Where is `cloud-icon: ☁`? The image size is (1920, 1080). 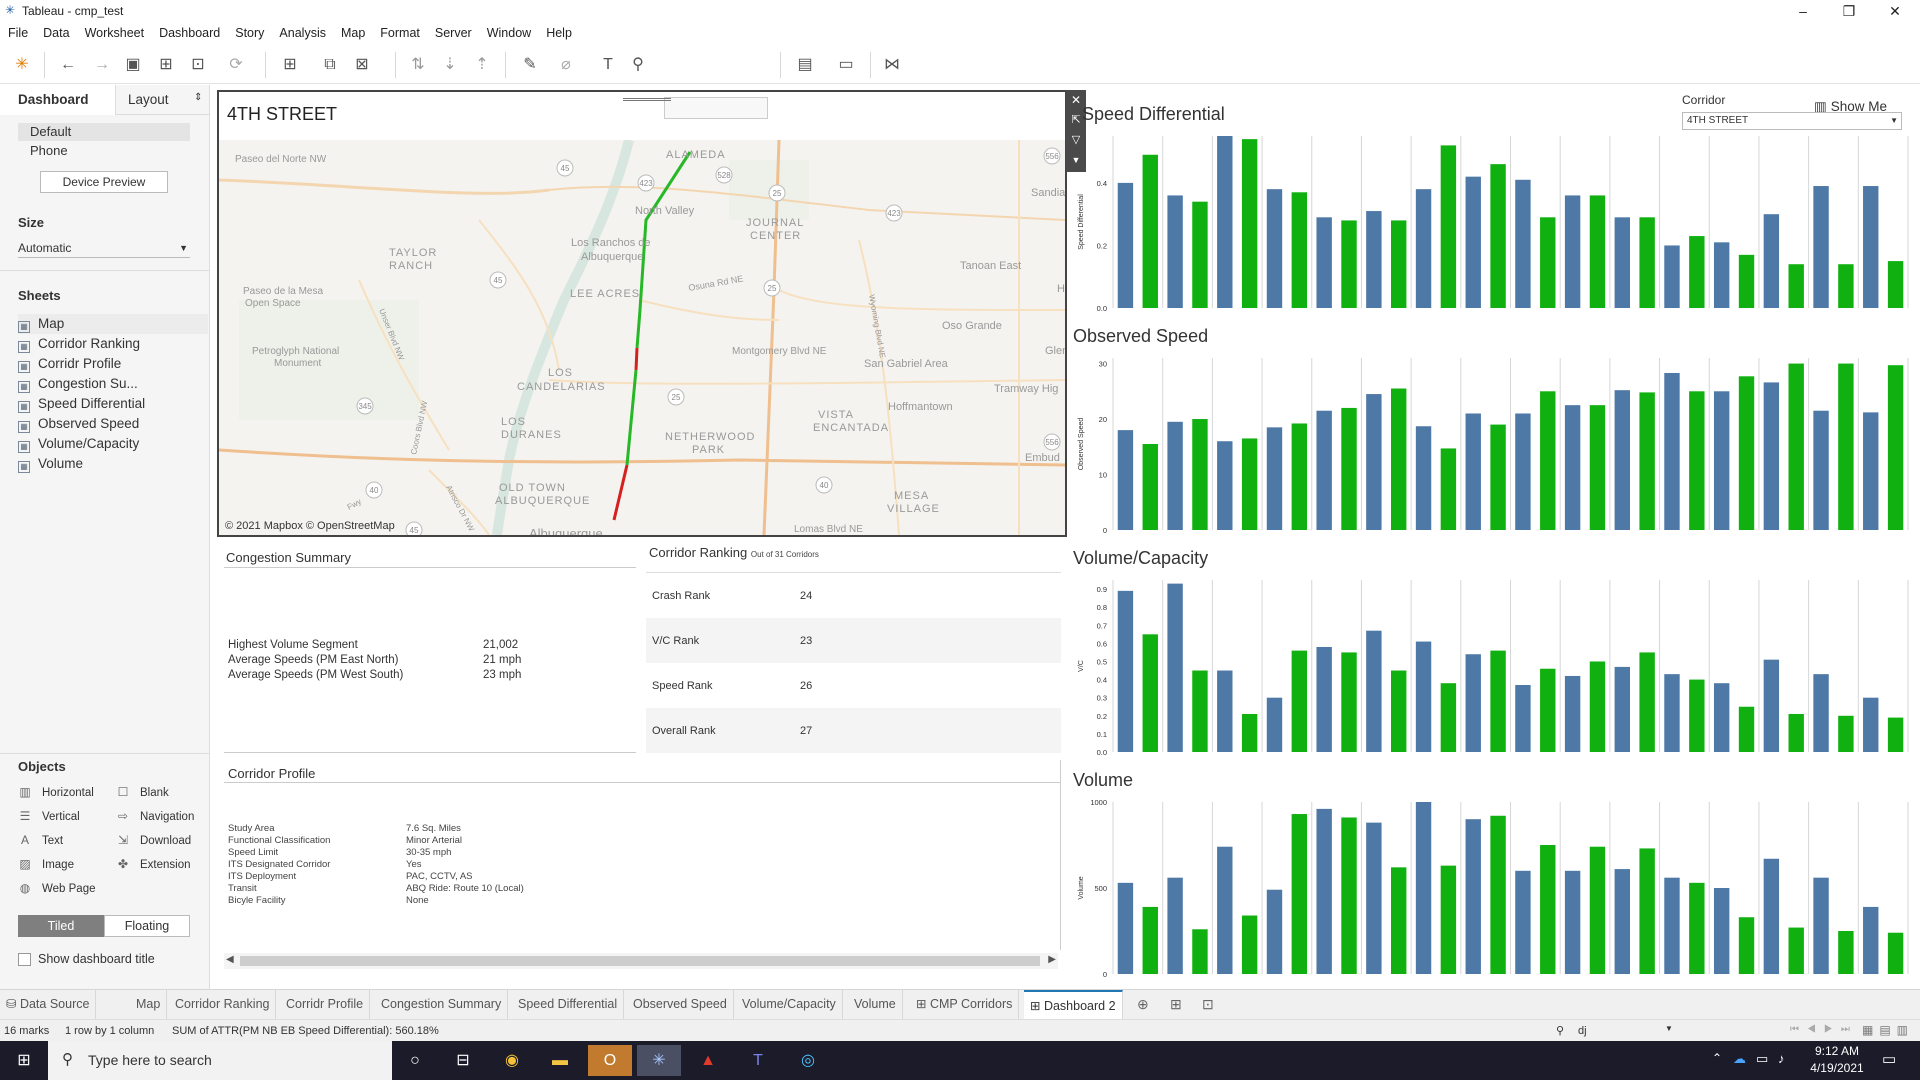 cloud-icon: ☁ is located at coordinates (1739, 1059).